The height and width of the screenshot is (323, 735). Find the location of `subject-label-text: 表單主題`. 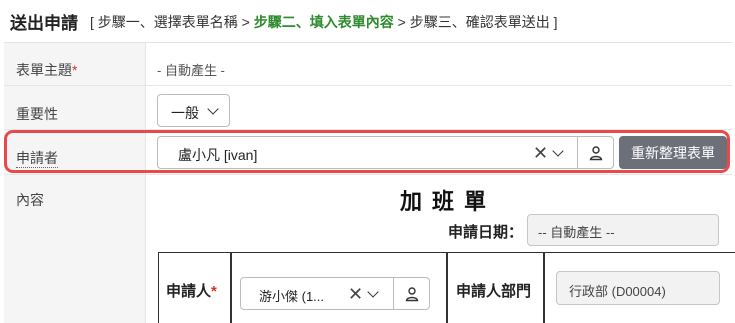

subject-label-text: 表單主題 is located at coordinates (44, 70).